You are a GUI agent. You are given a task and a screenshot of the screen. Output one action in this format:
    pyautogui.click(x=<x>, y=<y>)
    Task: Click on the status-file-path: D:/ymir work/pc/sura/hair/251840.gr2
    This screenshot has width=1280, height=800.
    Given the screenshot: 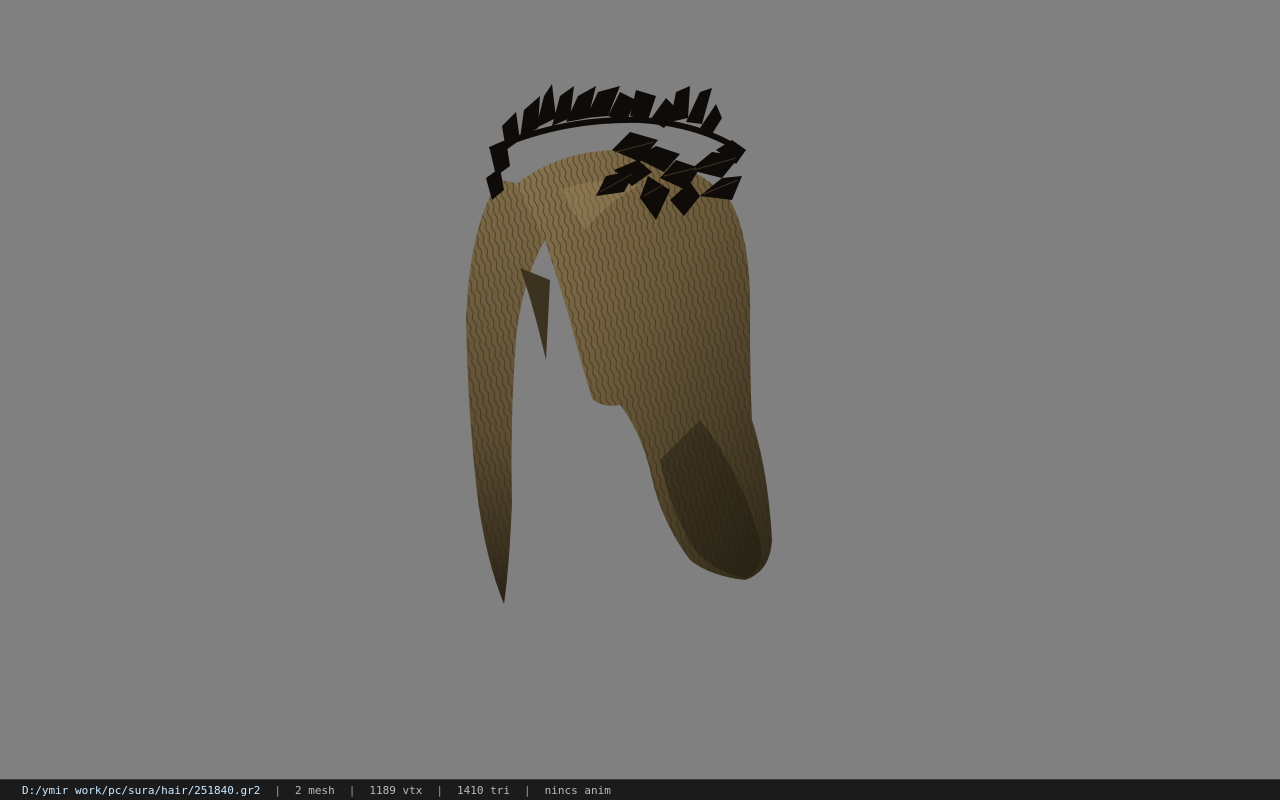 What is the action you would take?
    pyautogui.click(x=141, y=790)
    